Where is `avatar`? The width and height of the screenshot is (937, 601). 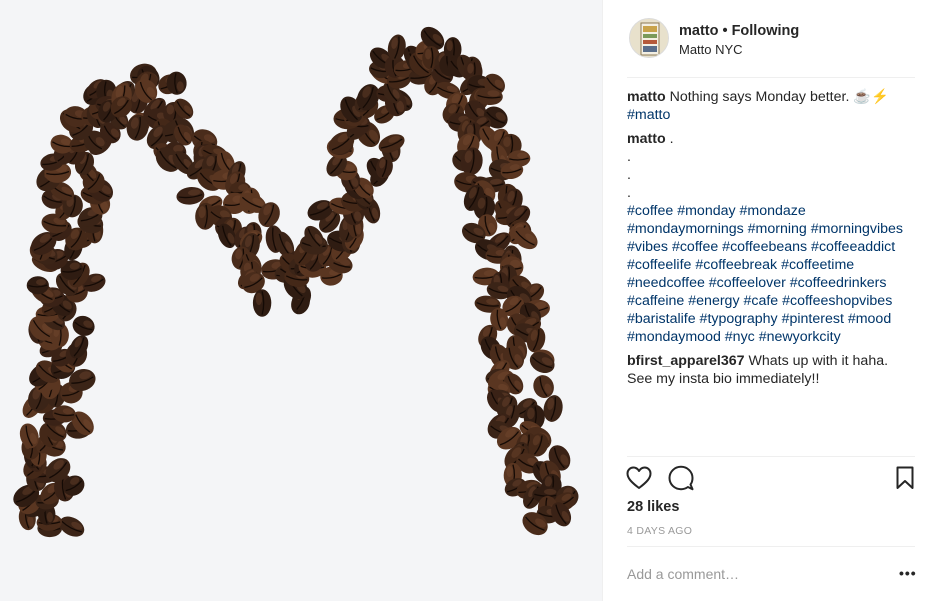
avatar is located at coordinates (649, 38).